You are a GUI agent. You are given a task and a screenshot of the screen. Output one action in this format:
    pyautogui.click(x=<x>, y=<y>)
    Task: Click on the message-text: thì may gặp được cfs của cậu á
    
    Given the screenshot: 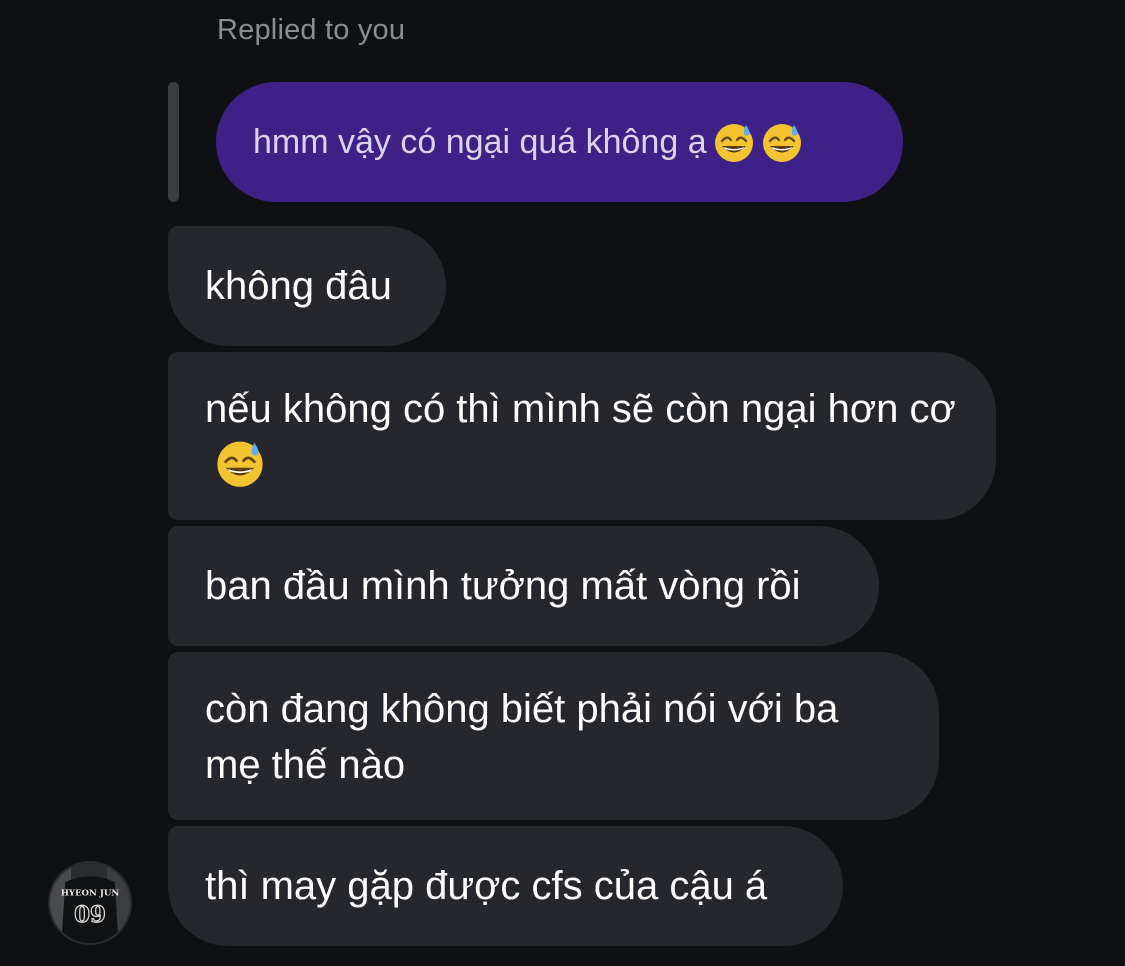 What is the action you would take?
    pyautogui.click(x=486, y=886)
    